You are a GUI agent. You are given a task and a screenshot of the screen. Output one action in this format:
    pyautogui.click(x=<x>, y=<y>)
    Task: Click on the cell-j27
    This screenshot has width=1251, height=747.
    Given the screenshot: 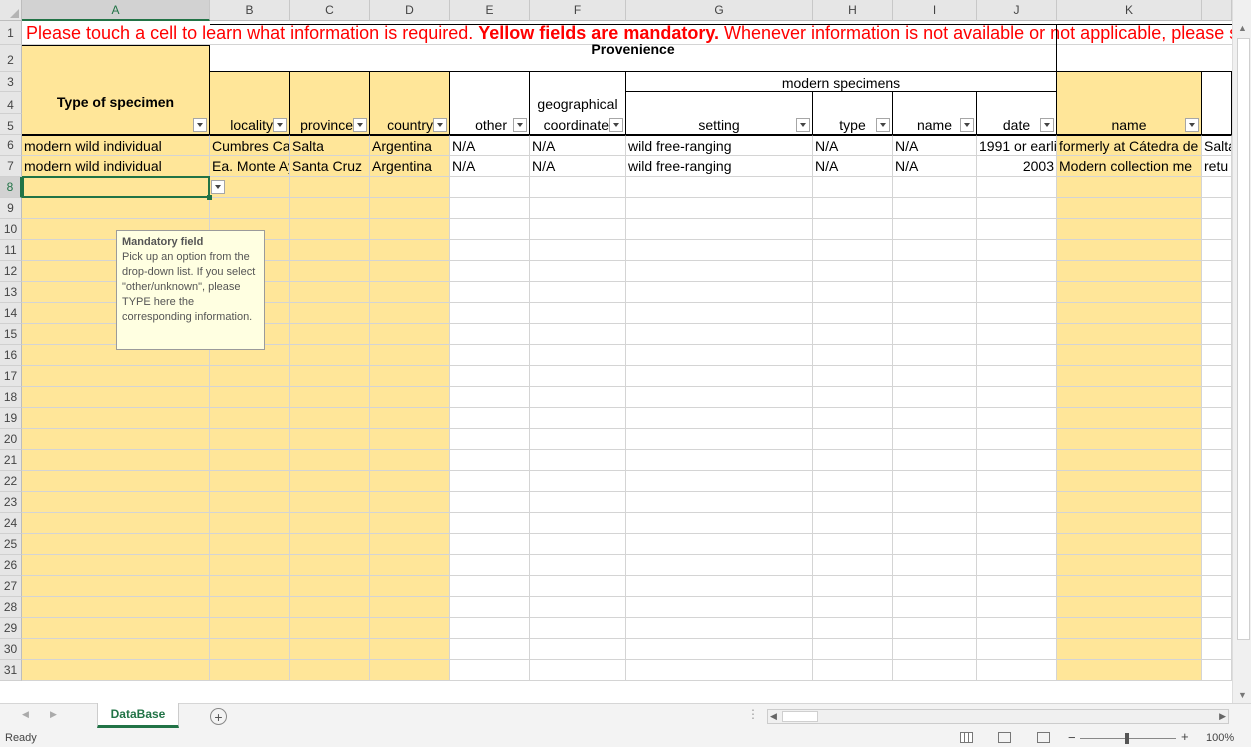 What is the action you would take?
    pyautogui.click(x=1017, y=586)
    